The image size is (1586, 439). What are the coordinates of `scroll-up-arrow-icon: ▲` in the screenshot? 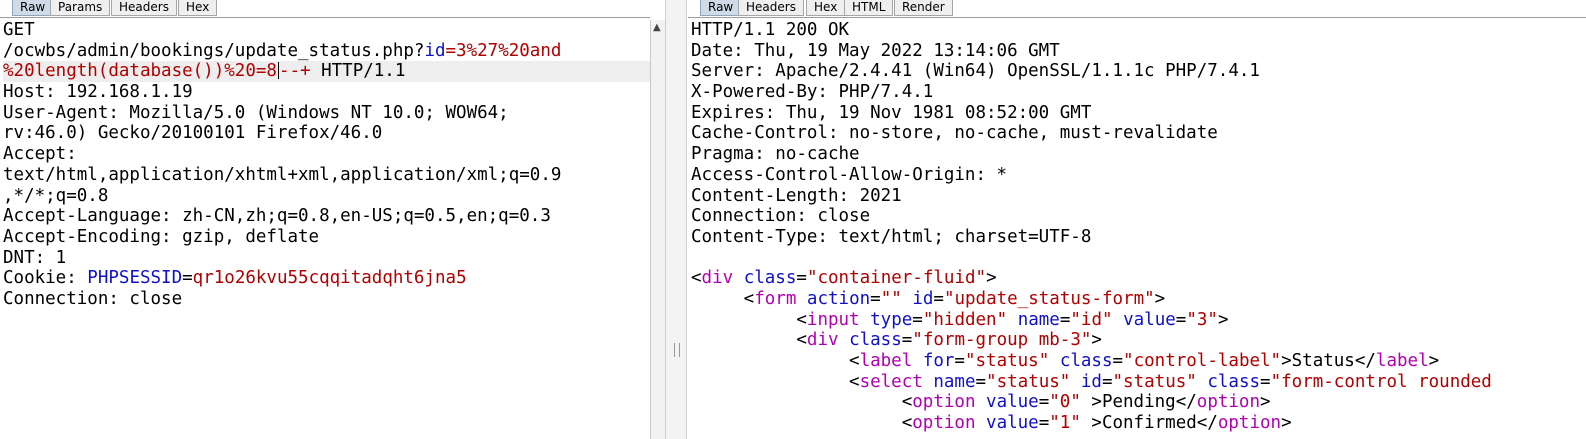 It's located at (657, 28).